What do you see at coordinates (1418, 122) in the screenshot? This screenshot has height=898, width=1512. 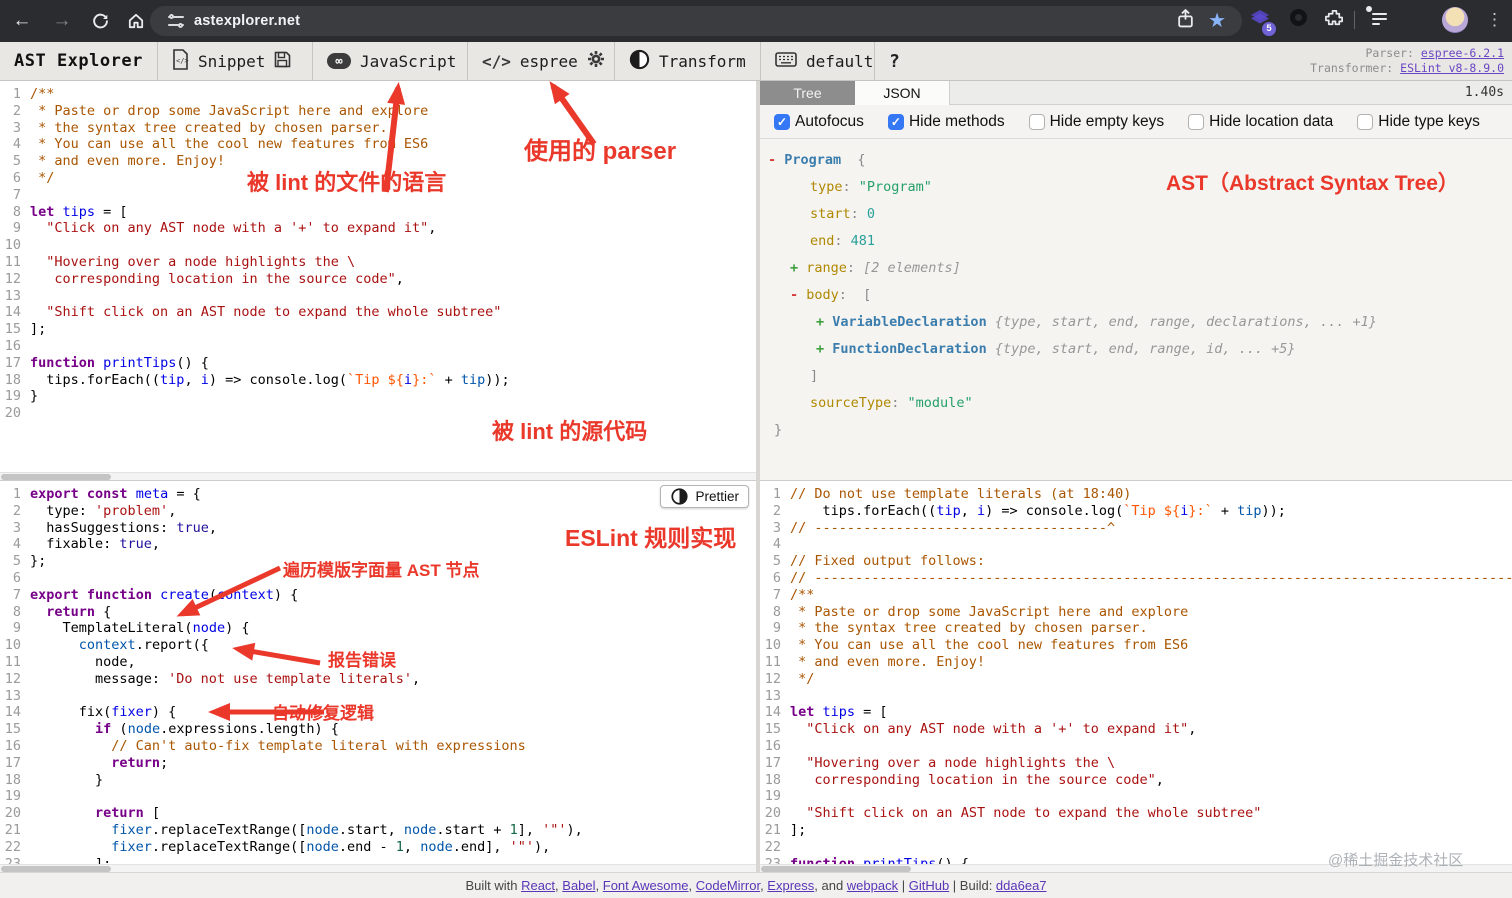 I see `checkbox-hide-type-keys: Hide type keys` at bounding box center [1418, 122].